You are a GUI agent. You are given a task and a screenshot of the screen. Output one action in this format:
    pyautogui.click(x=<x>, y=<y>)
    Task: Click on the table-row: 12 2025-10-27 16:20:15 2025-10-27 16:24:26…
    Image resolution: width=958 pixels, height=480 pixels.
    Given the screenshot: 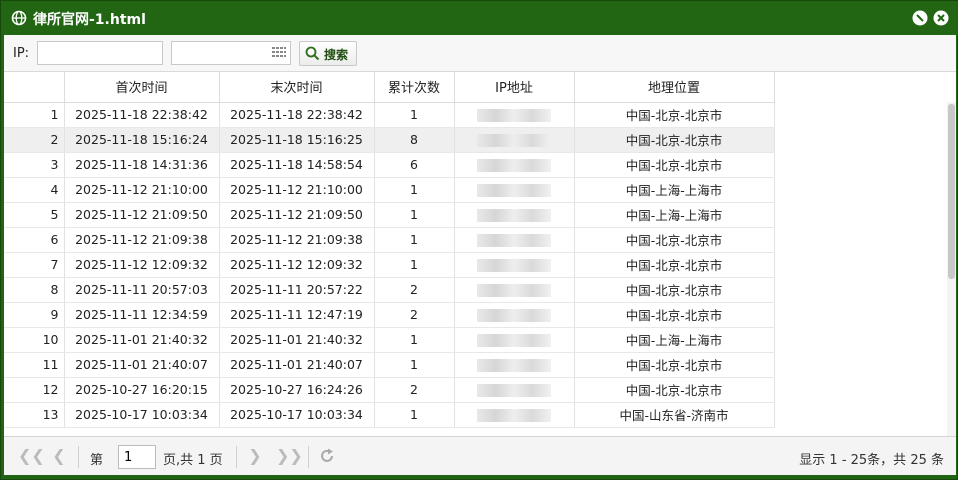 What is the action you would take?
    pyautogui.click(x=389, y=390)
    